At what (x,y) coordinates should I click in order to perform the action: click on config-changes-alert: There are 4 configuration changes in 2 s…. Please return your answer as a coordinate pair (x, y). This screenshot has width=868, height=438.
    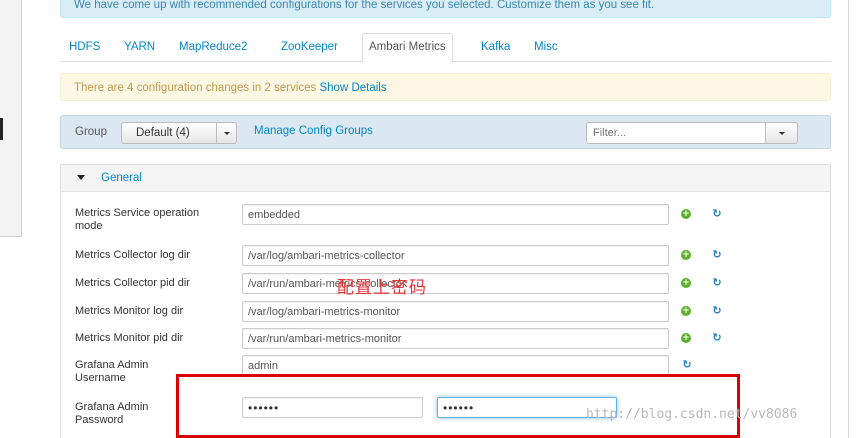
    Looking at the image, I should click on (445, 87).